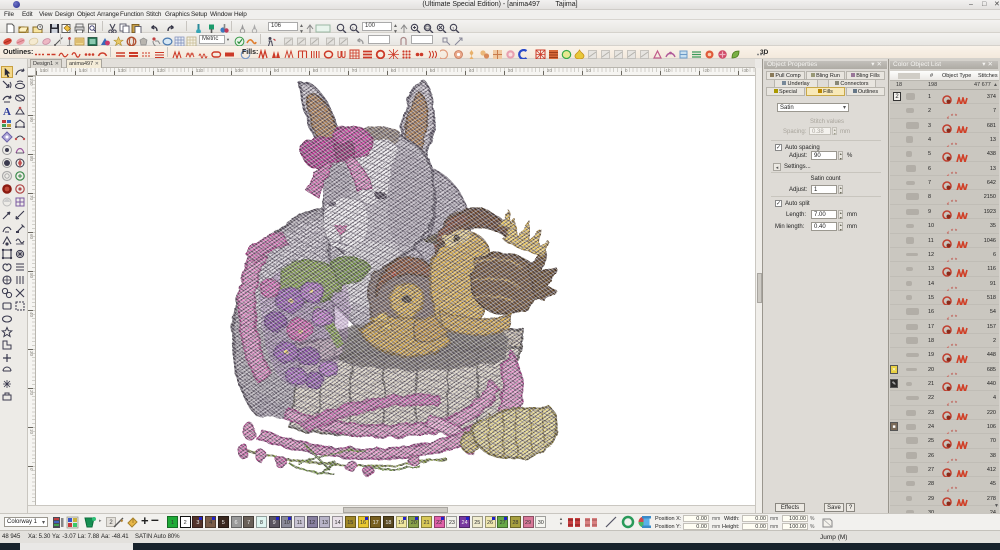 The image size is (1000, 550). I want to click on svg-text: A, so click(7, 111).